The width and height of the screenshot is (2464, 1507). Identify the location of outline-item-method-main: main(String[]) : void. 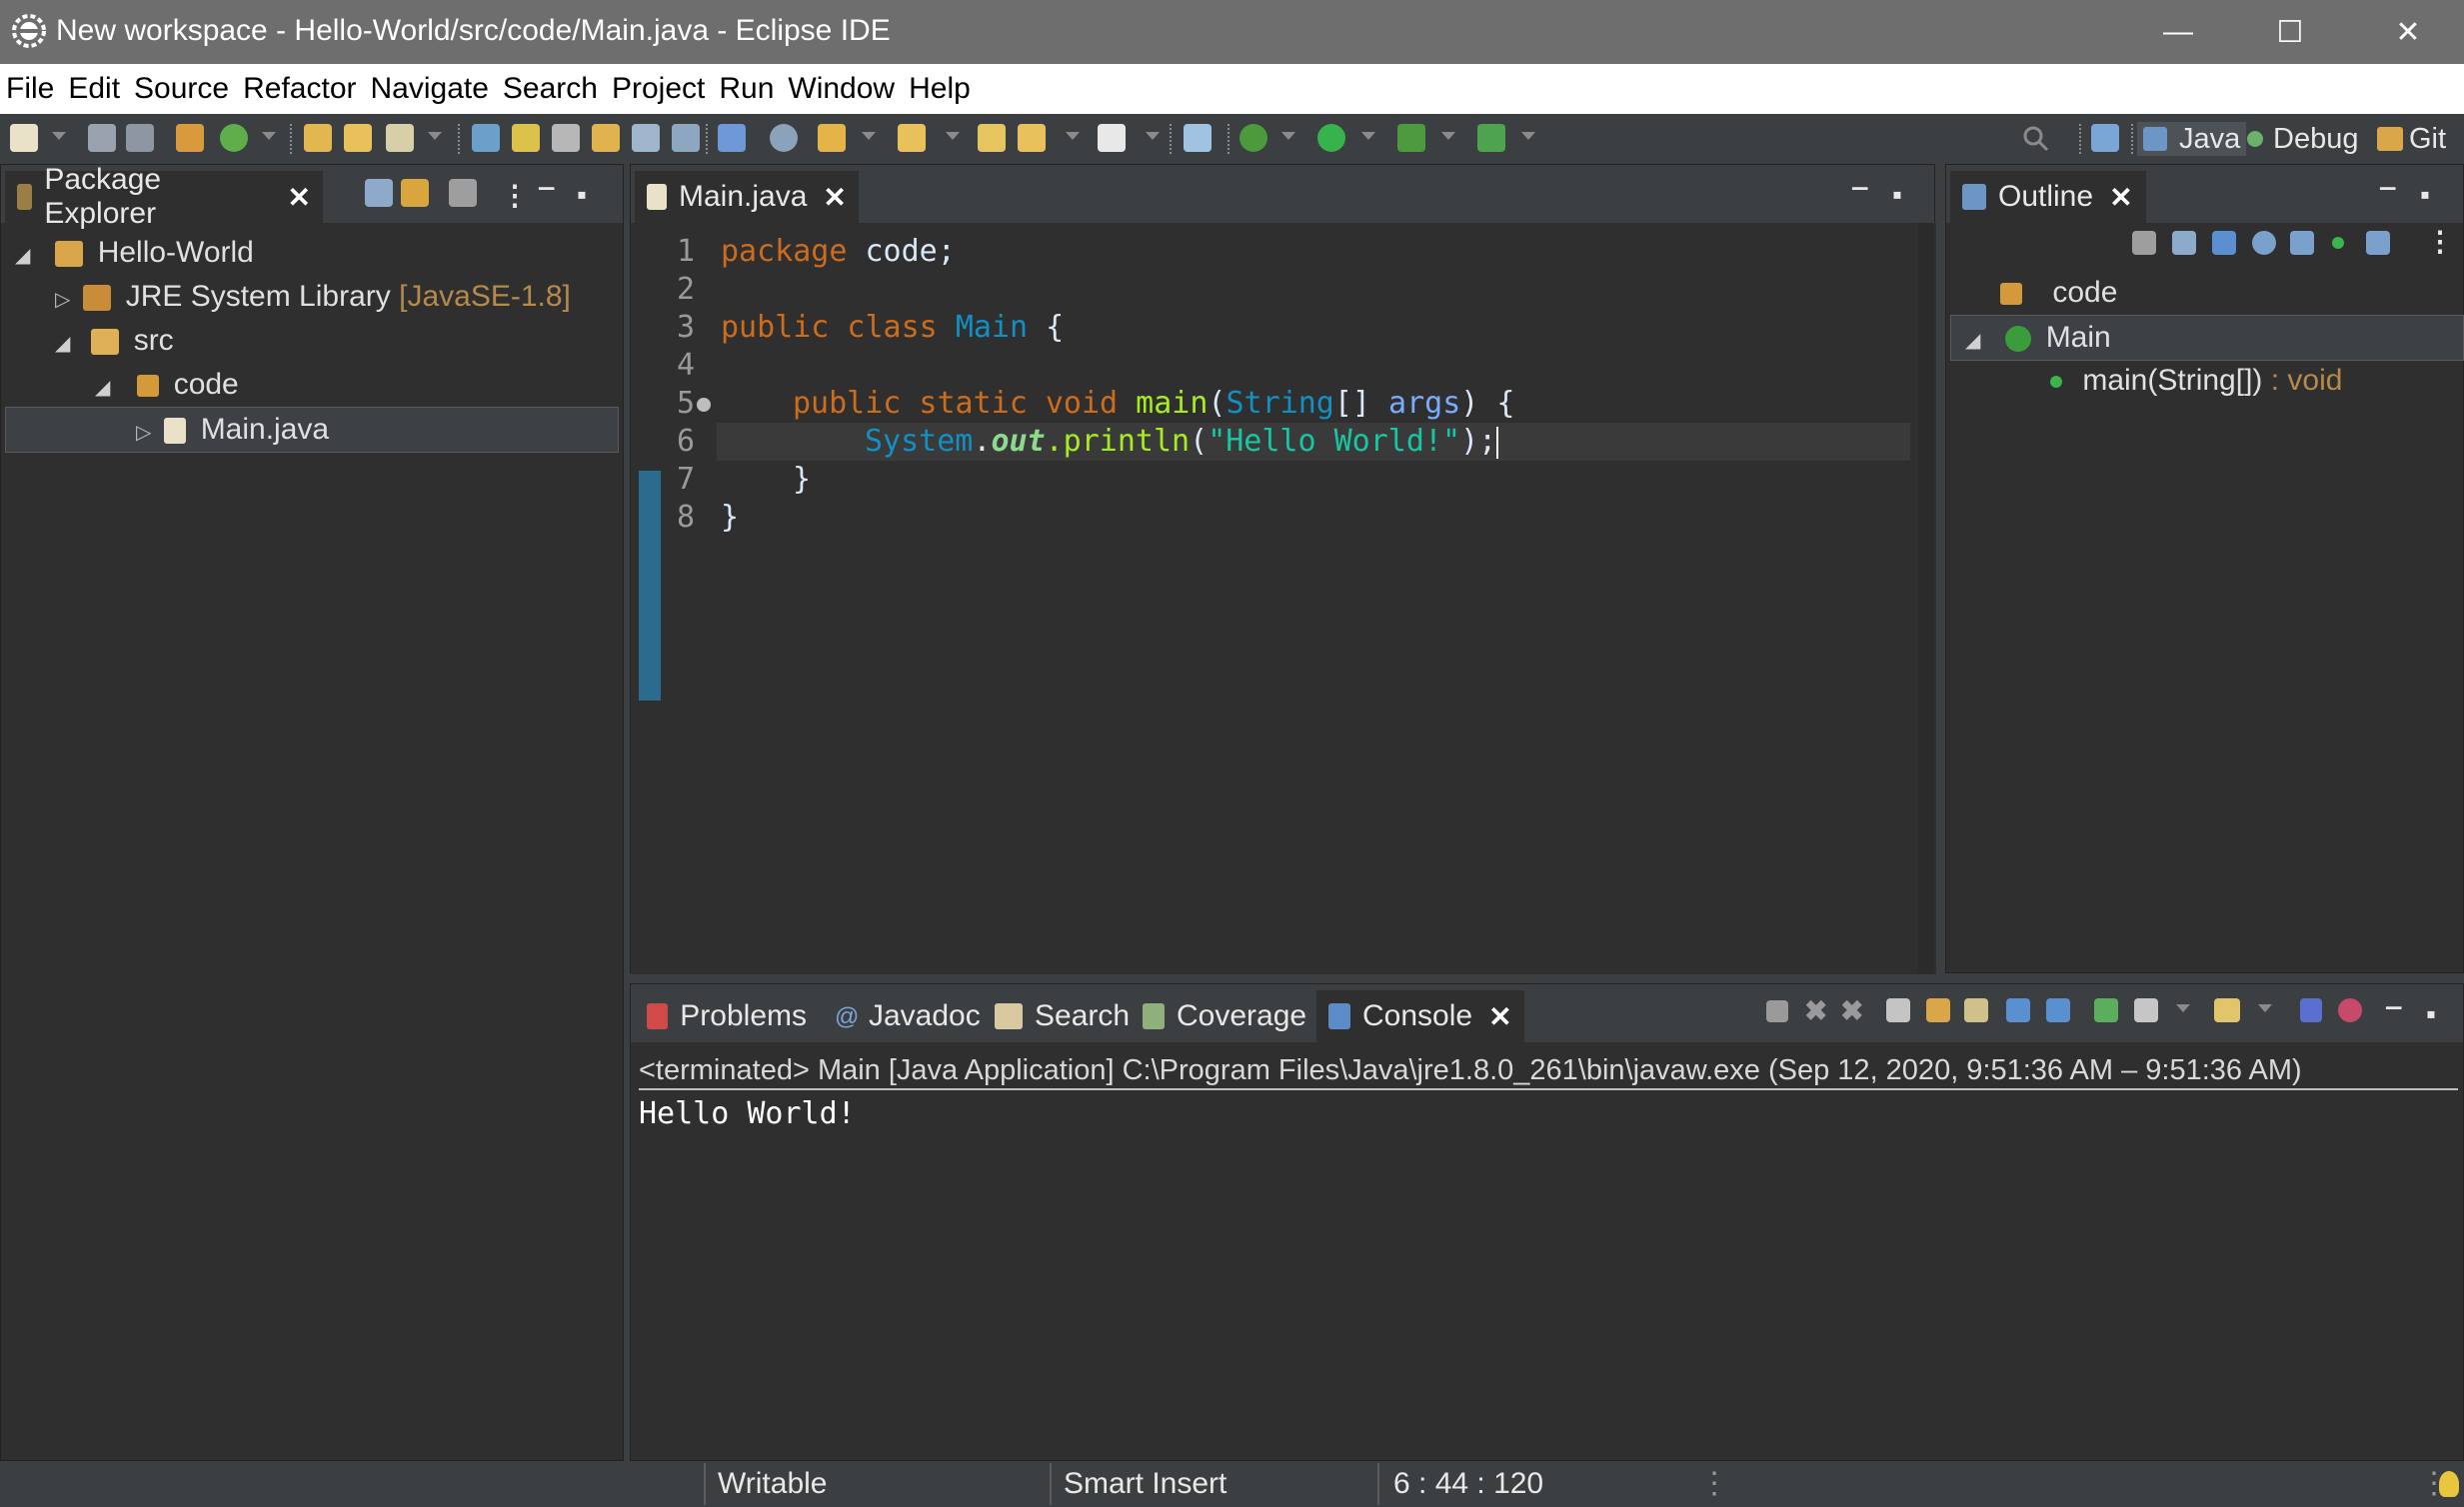
(2196, 381).